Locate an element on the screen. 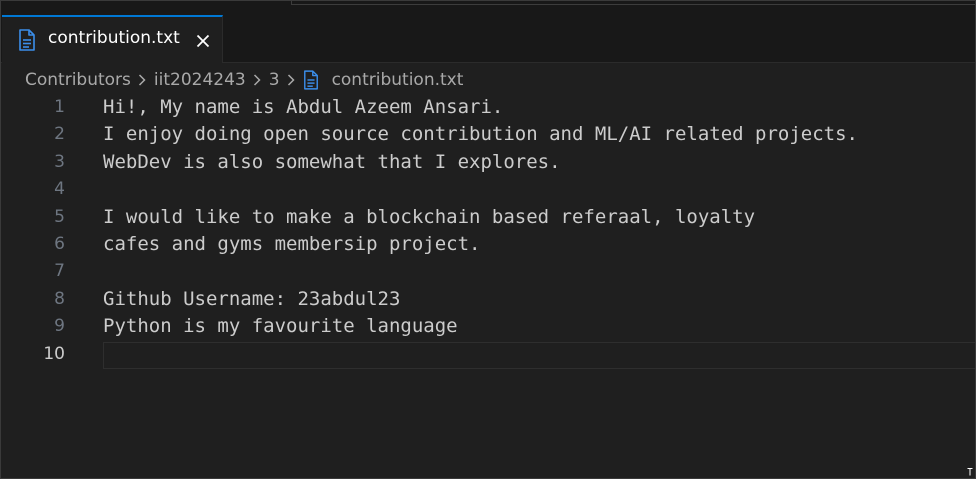 The image size is (976, 479). editor-line-current: 10 is located at coordinates (488, 355).